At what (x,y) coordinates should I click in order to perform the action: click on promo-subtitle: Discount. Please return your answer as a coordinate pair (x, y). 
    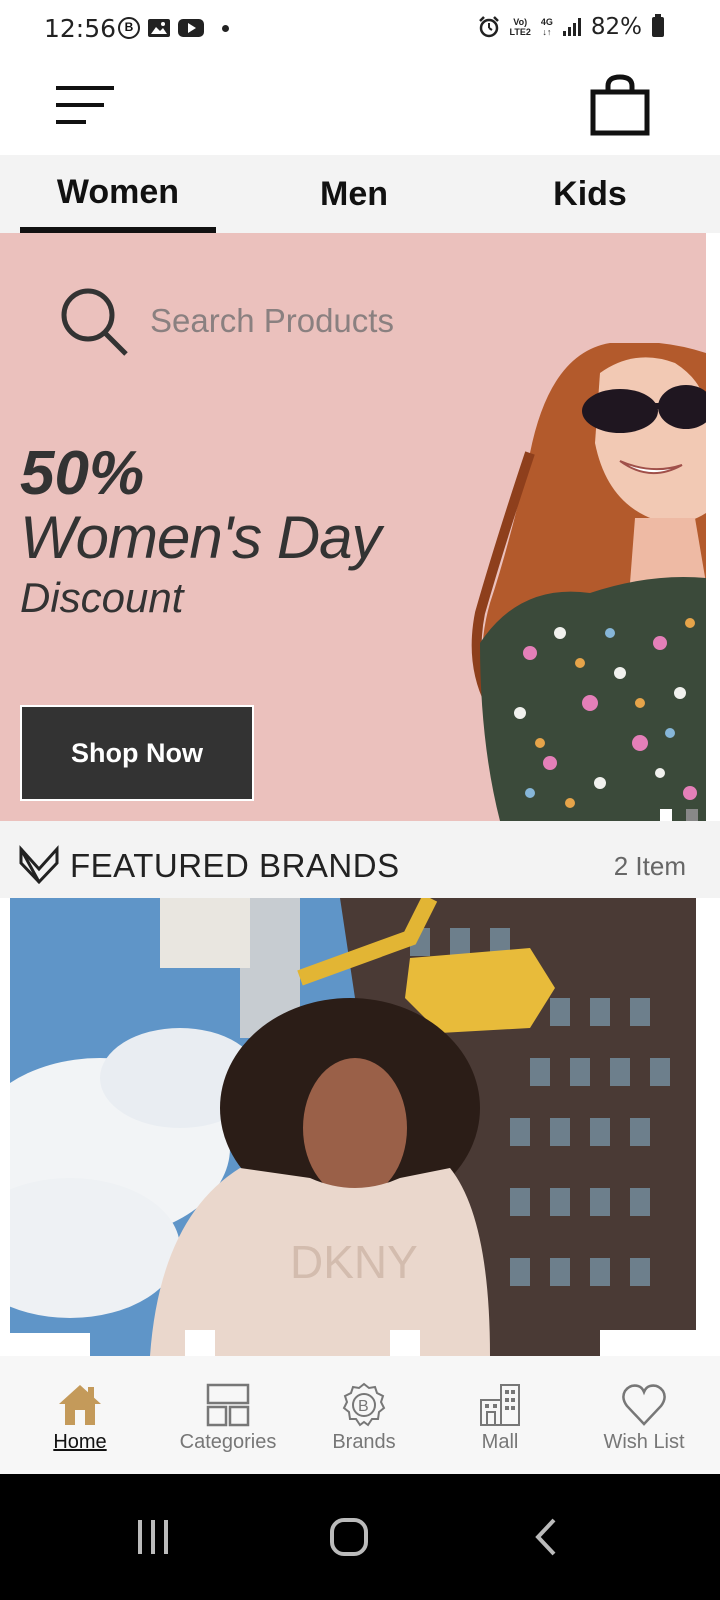
    Looking at the image, I should click on (102, 597).